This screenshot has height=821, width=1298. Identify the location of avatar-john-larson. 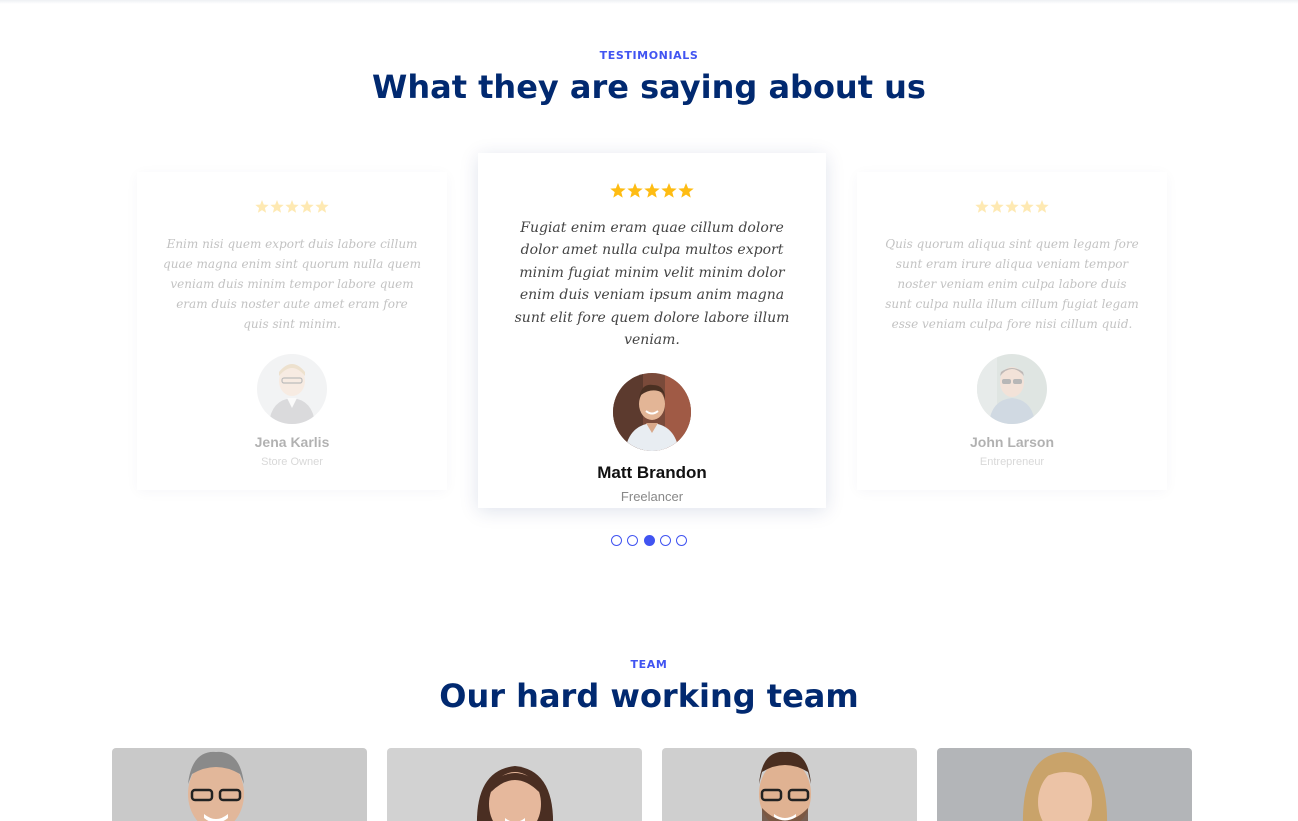
(1012, 389).